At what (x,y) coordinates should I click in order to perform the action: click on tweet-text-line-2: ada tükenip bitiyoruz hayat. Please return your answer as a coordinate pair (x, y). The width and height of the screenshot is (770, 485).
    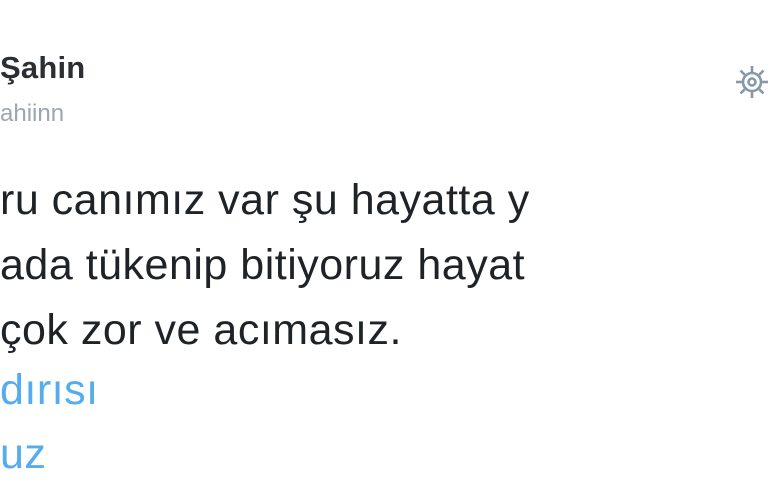
    Looking at the image, I should click on (263, 265).